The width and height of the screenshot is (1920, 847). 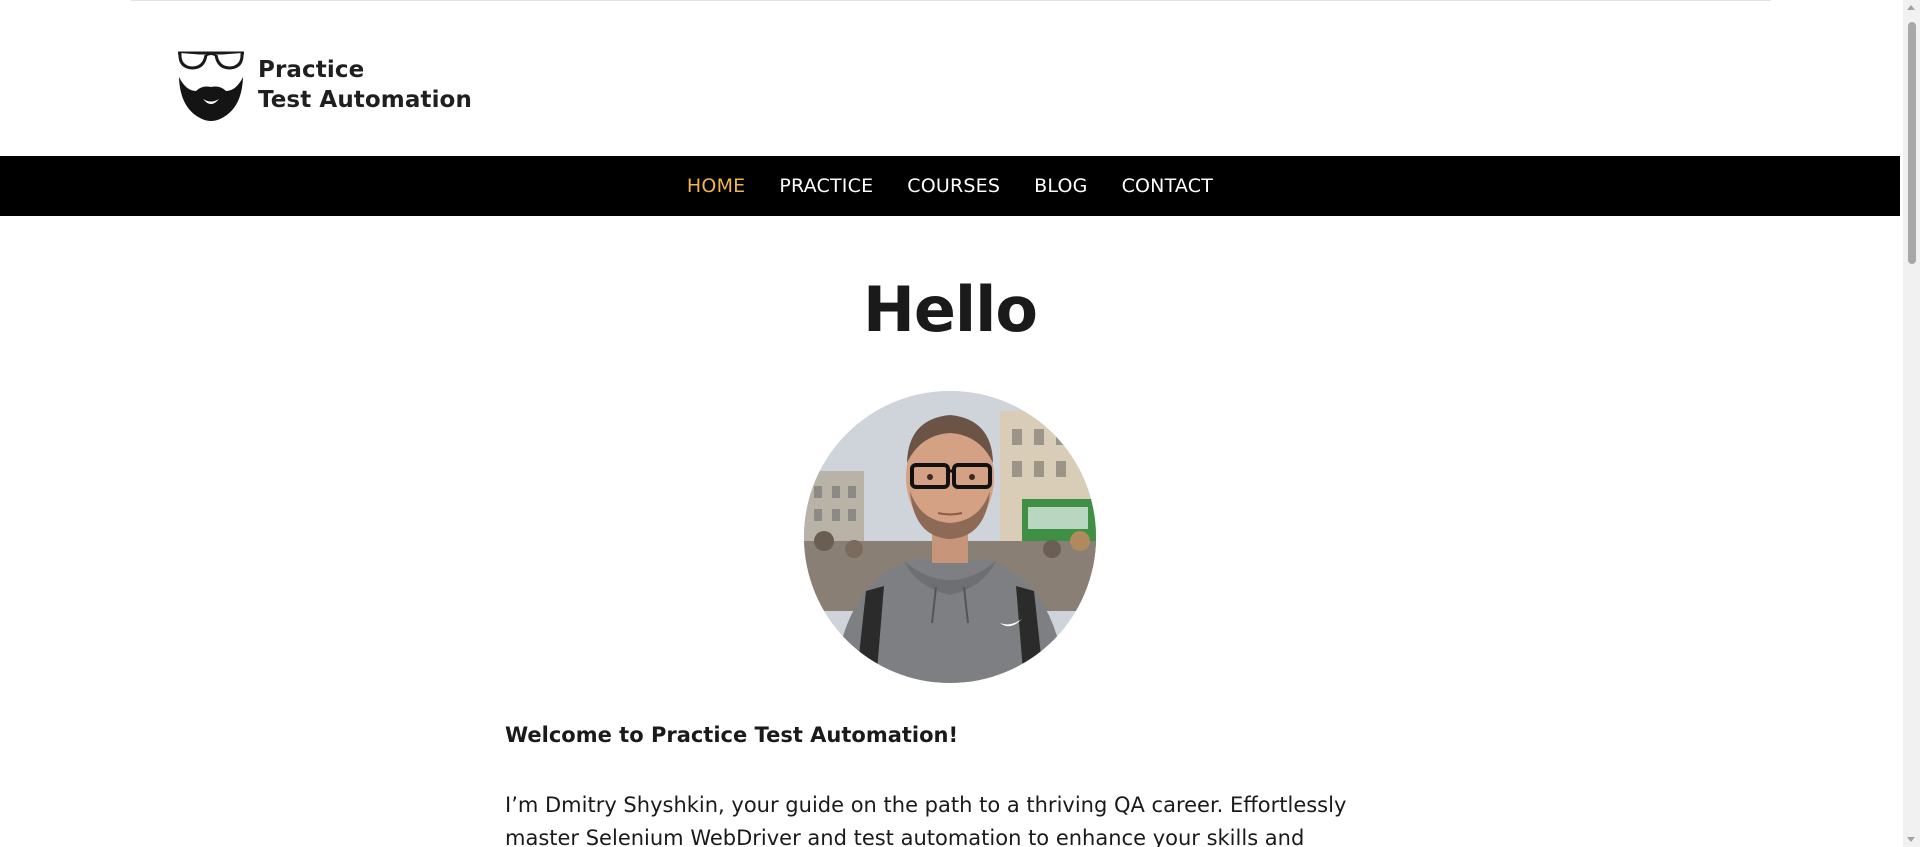 I want to click on site-logo-link: Practice Test Automation, so click(x=324, y=85).